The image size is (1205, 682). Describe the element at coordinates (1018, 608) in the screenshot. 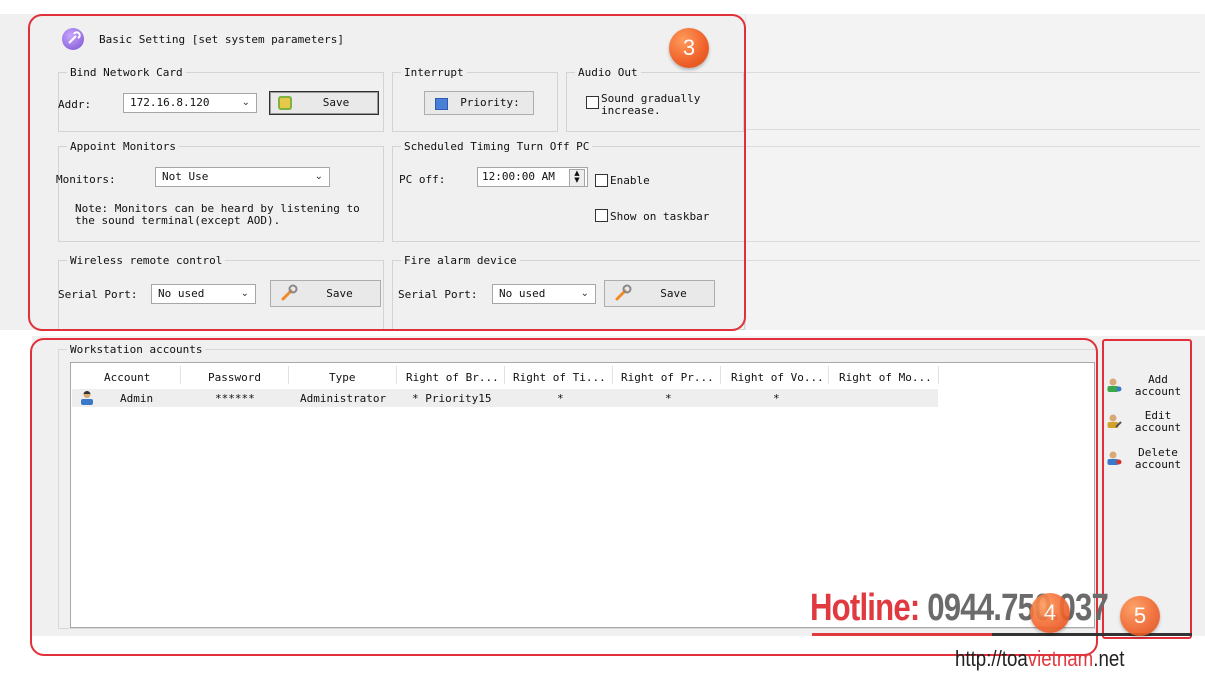

I see `hotline-number: 0944.750.037` at that location.